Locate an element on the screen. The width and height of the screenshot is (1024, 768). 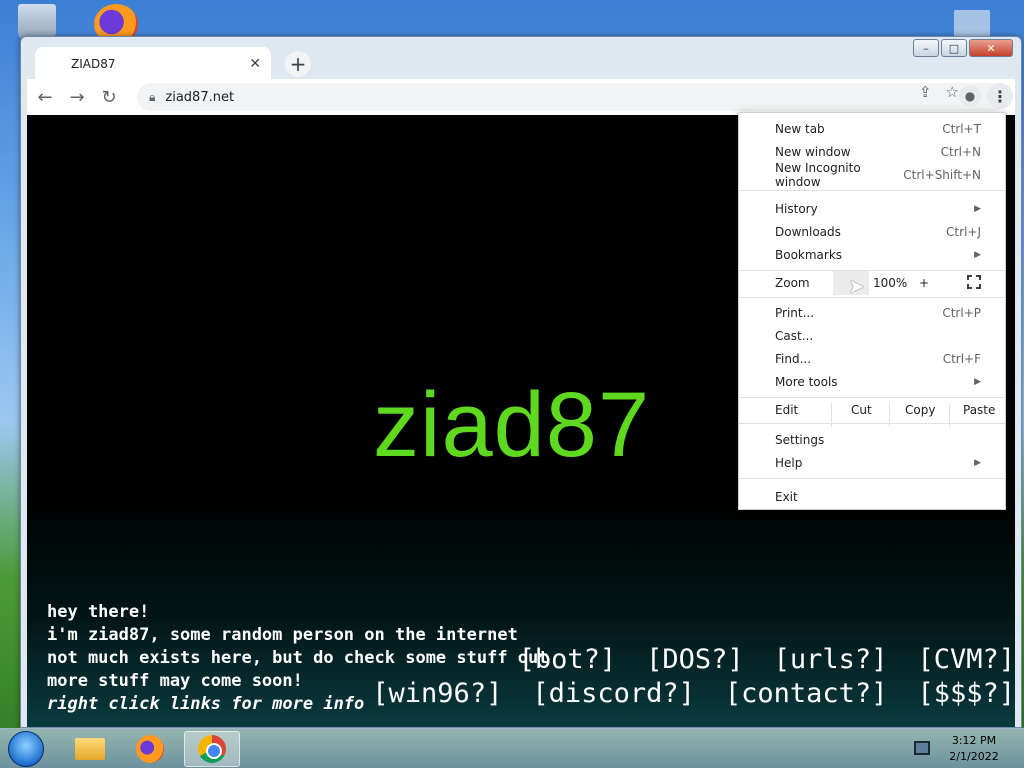
link-dos: [DOS?] is located at coordinates (695, 659).